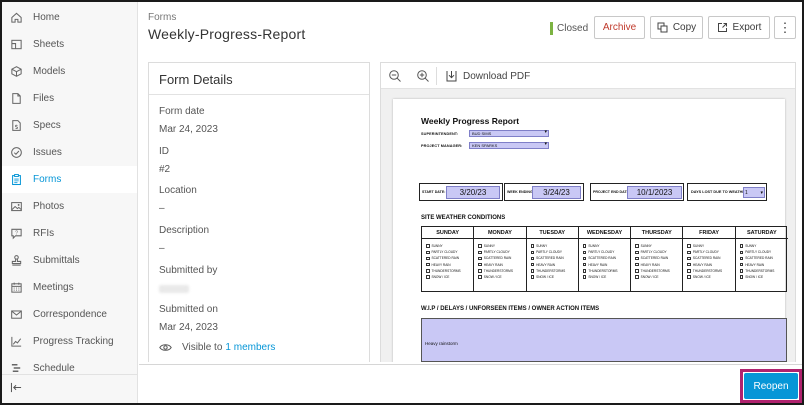 Image resolution: width=804 pixels, height=405 pixels. Describe the element at coordinates (395, 76) in the screenshot. I see `zoom-out-icon` at that location.